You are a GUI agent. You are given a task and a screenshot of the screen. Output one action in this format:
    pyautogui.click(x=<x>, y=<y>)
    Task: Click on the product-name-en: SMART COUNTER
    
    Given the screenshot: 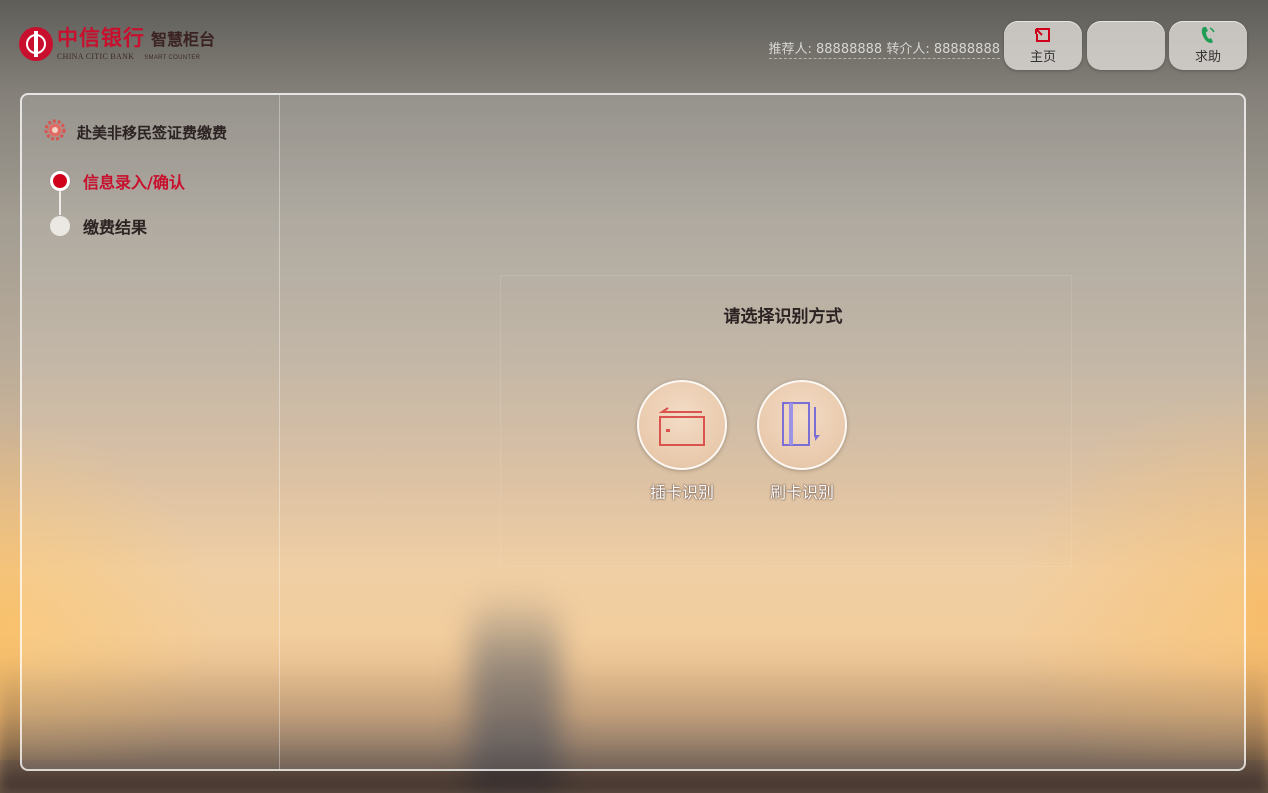 What is the action you would take?
    pyautogui.click(x=172, y=58)
    